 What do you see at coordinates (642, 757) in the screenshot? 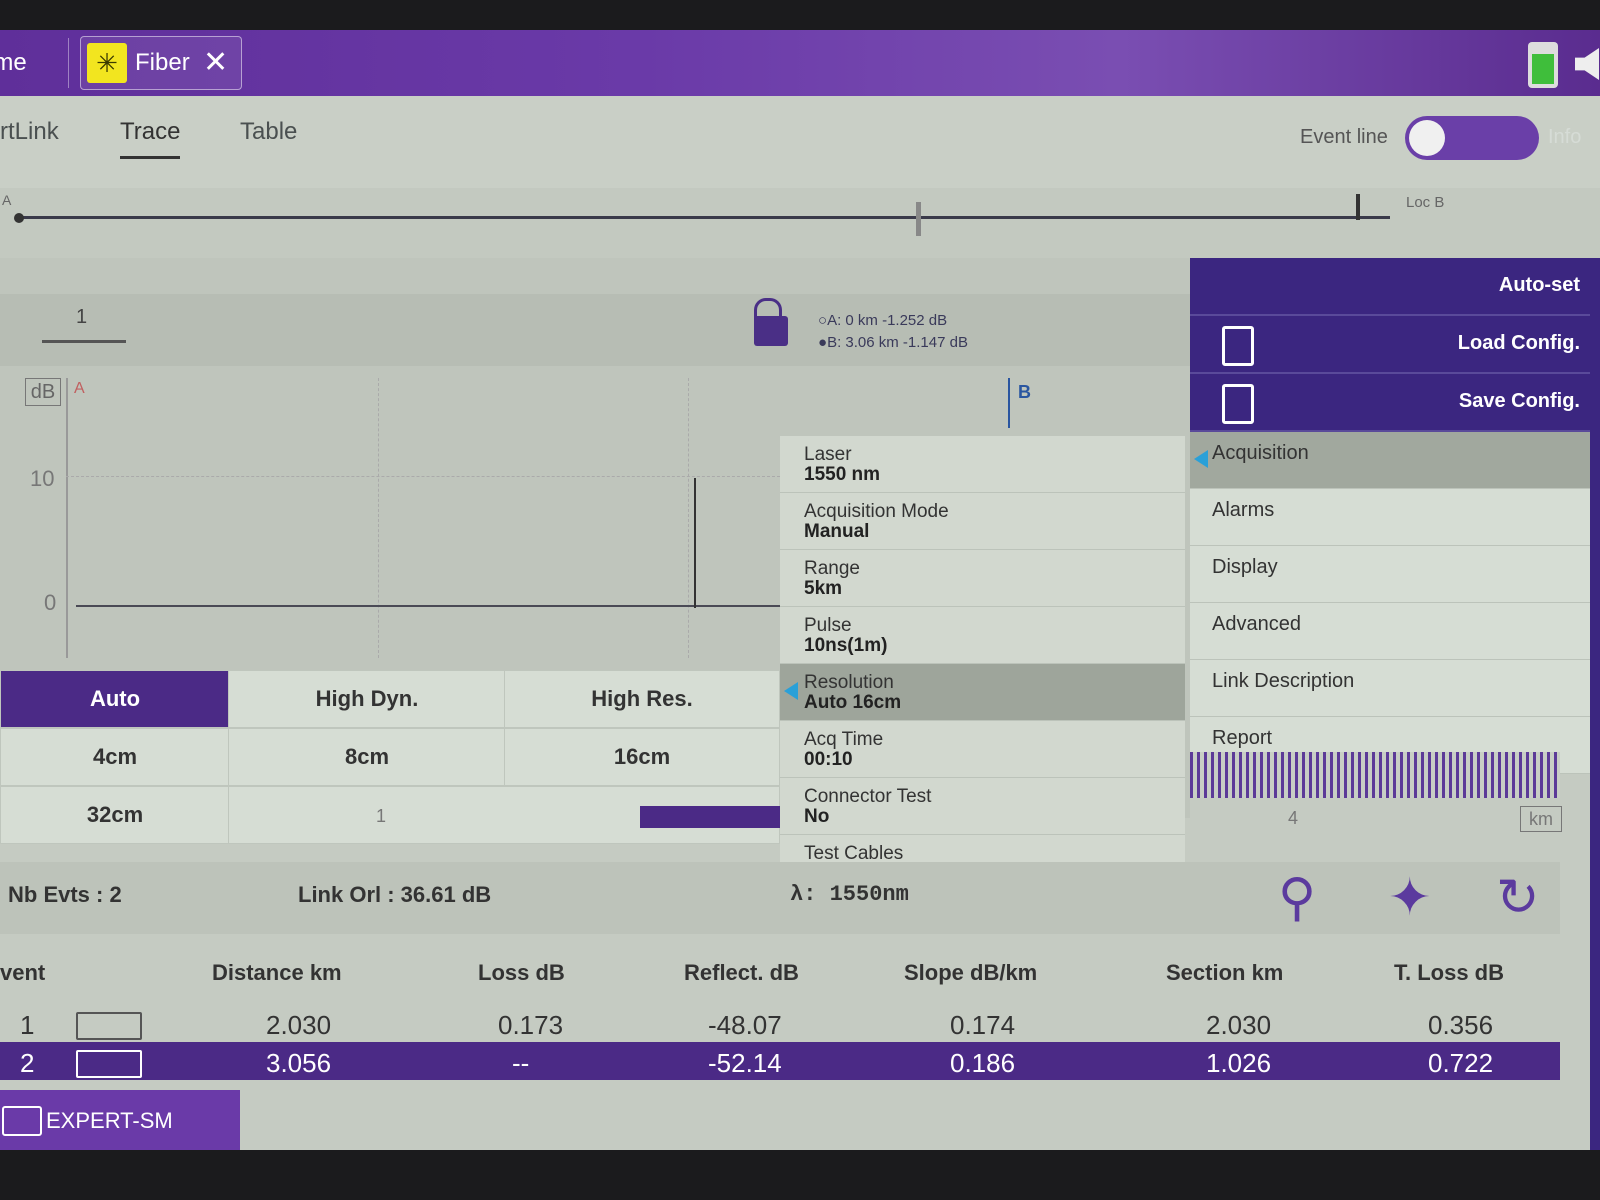
I see `res-16cm-button: 16cm` at bounding box center [642, 757].